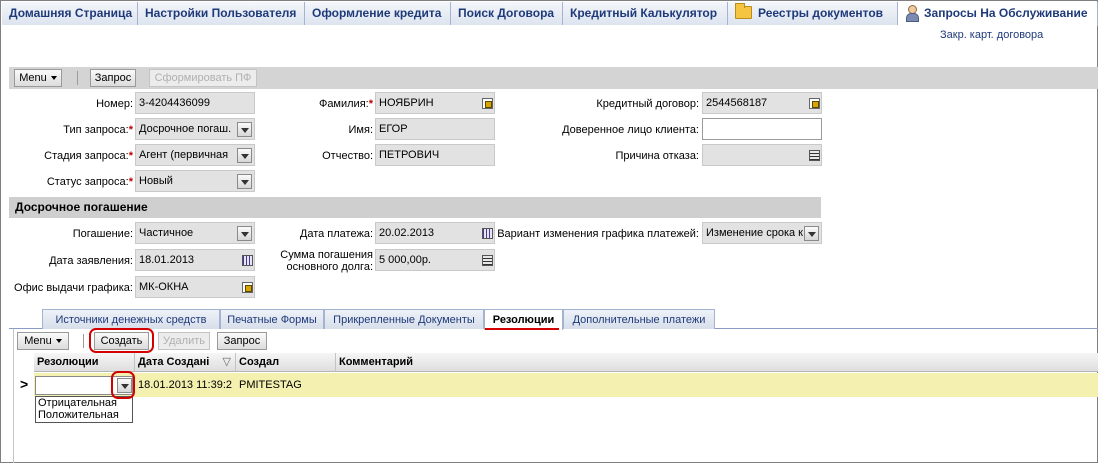 Image resolution: width=1098 pixels, height=463 pixels. What do you see at coordinates (286, 362) in the screenshot?
I see `column-header-created-by: Создал` at bounding box center [286, 362].